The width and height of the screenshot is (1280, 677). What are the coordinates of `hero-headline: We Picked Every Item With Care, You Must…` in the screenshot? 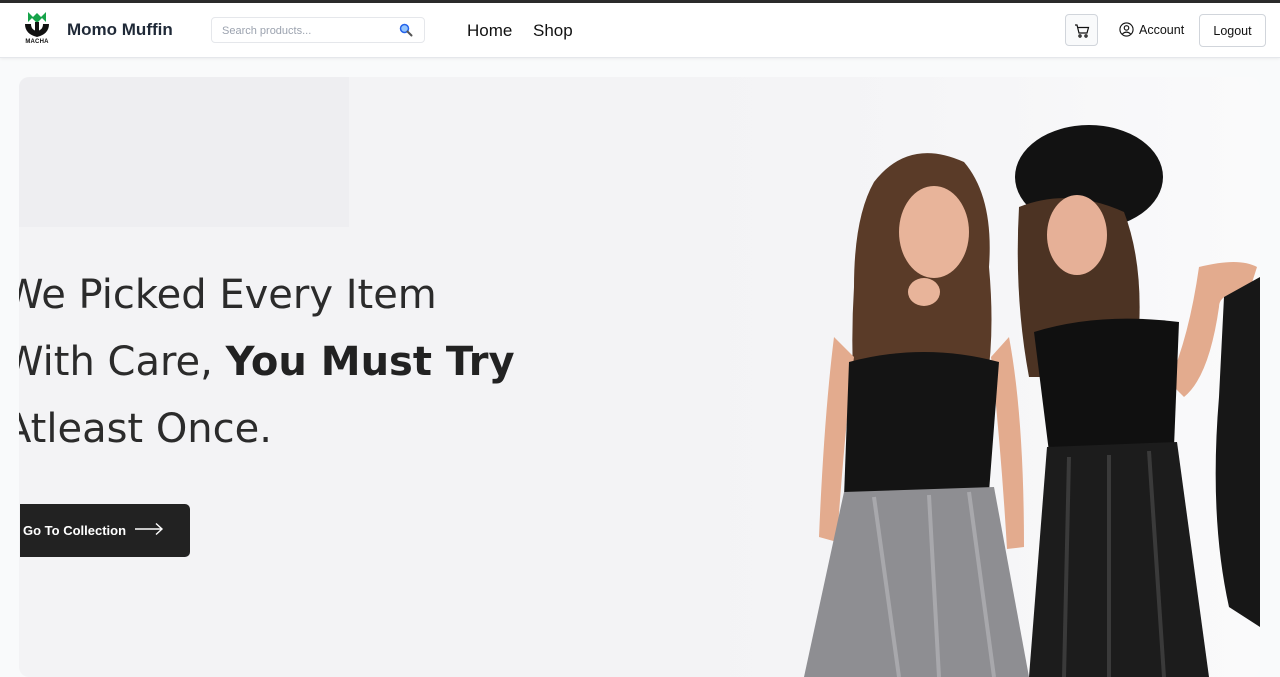 It's located at (321, 362).